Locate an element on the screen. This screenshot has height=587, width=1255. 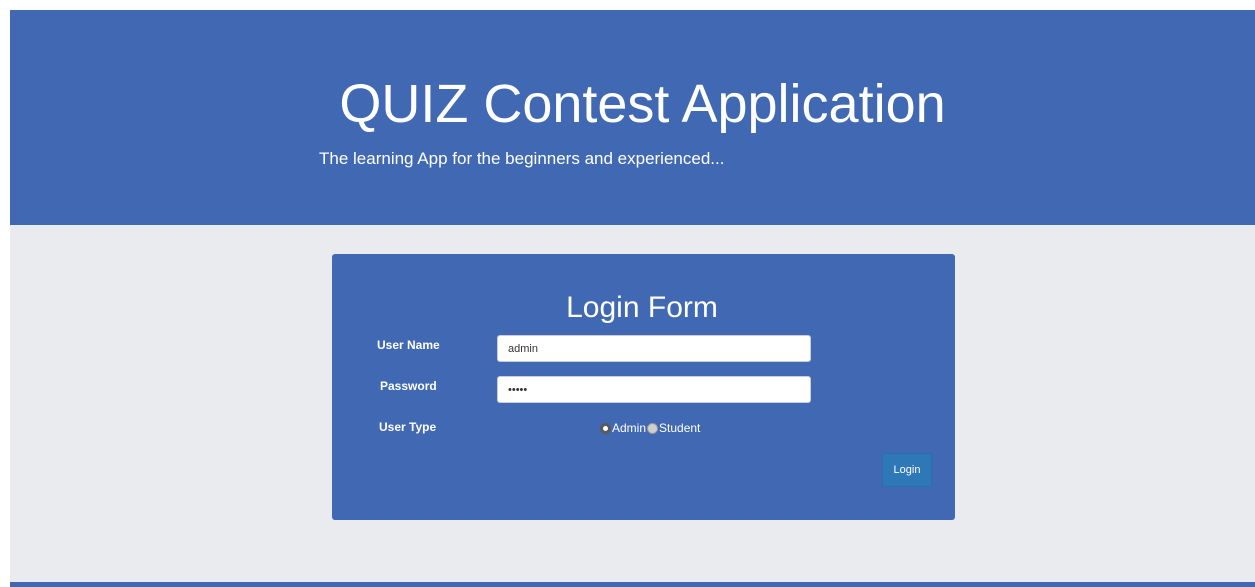
username-input is located at coordinates (654, 348).